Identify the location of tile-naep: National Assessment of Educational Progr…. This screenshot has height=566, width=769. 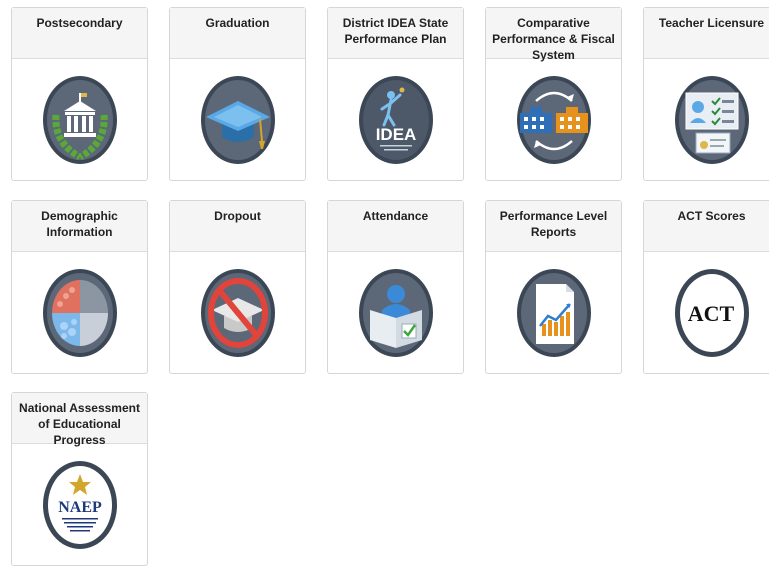
(79, 479).